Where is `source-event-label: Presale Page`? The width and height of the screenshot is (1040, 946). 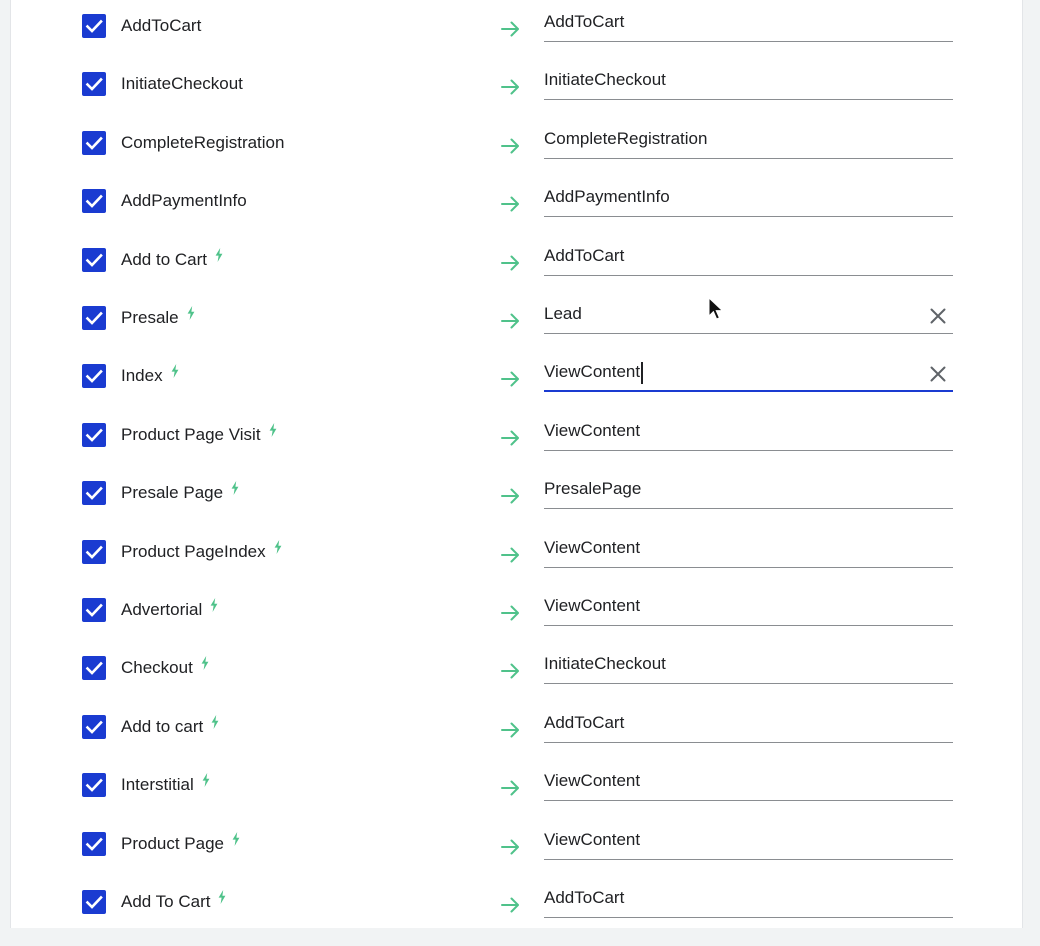 source-event-label: Presale Page is located at coordinates (180, 491).